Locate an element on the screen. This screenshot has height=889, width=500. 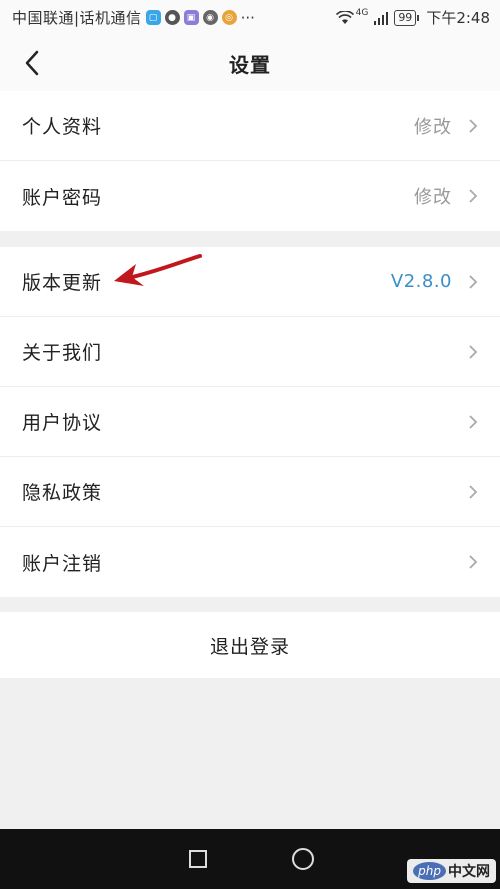
status-right: 4G 99 下午2:48 is located at coordinates (412, 17).